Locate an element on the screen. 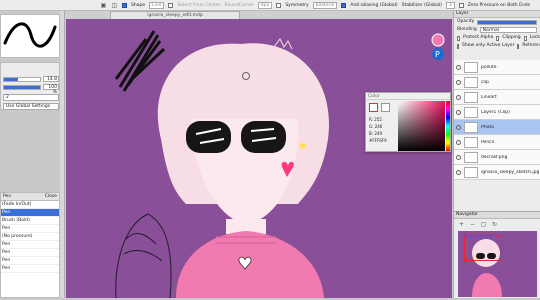  brush-stabilizer-select: 2 is located at coordinates (31, 97).